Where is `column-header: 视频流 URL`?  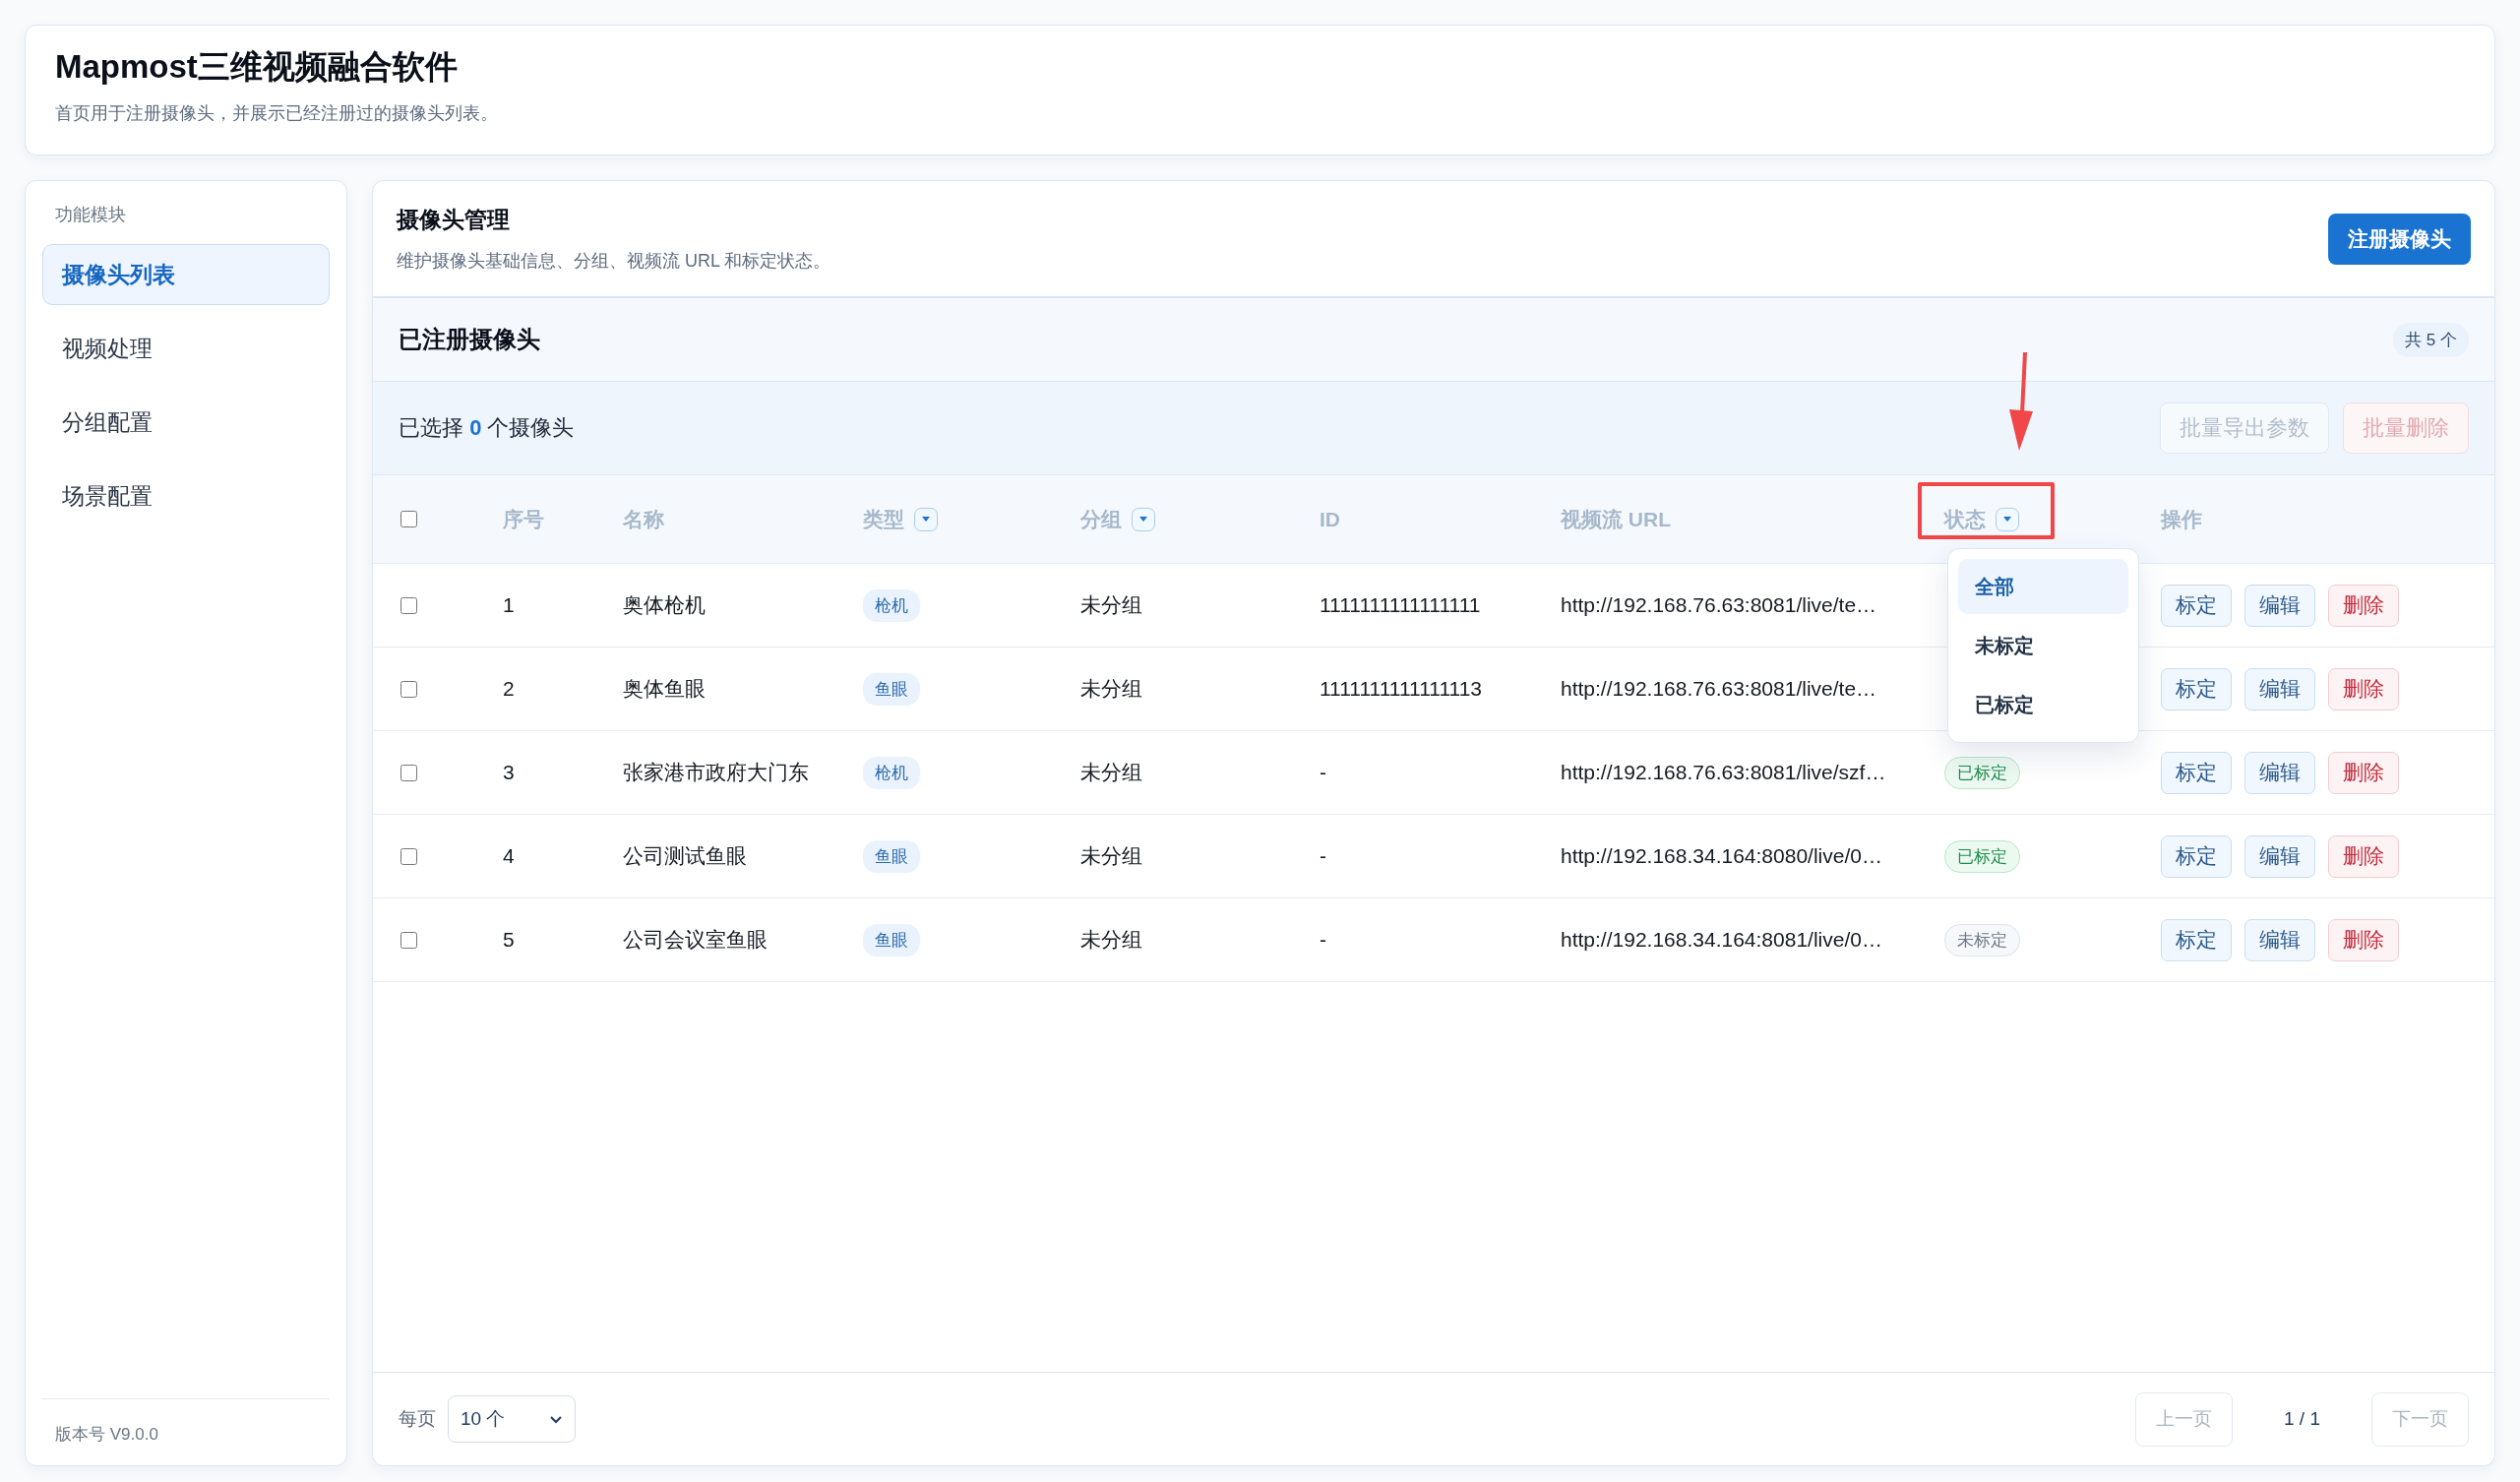 column-header: 视频流 URL is located at coordinates (1616, 519).